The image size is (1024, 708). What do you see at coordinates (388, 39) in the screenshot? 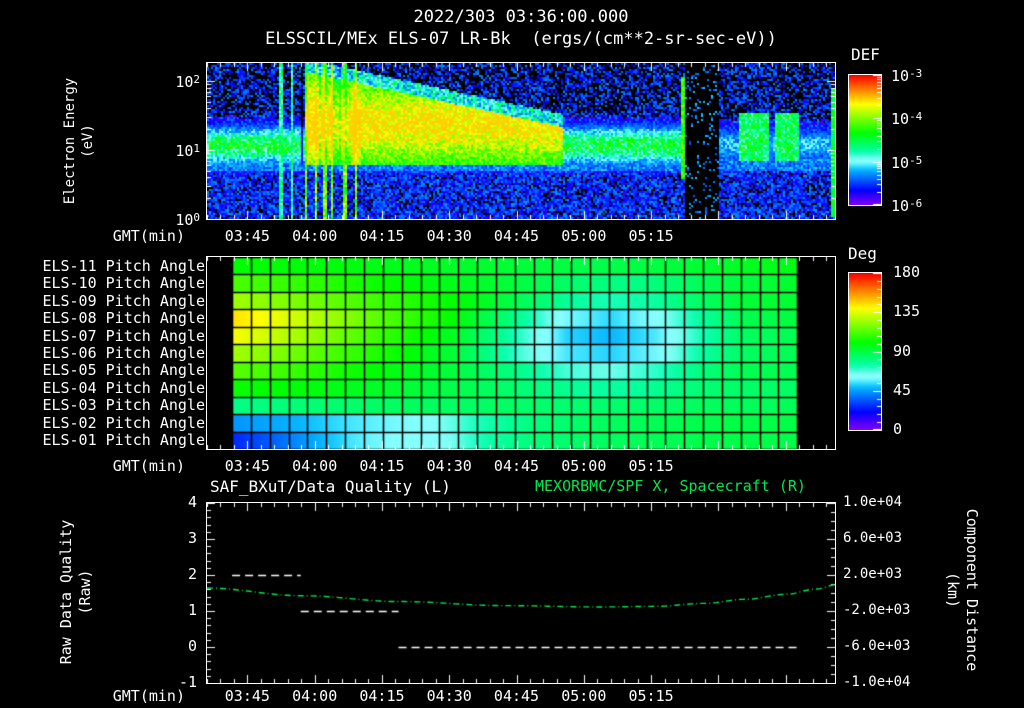
I see `instrument-title: ELSSCIL/MEx ELS-07 LR-Bk` at bounding box center [388, 39].